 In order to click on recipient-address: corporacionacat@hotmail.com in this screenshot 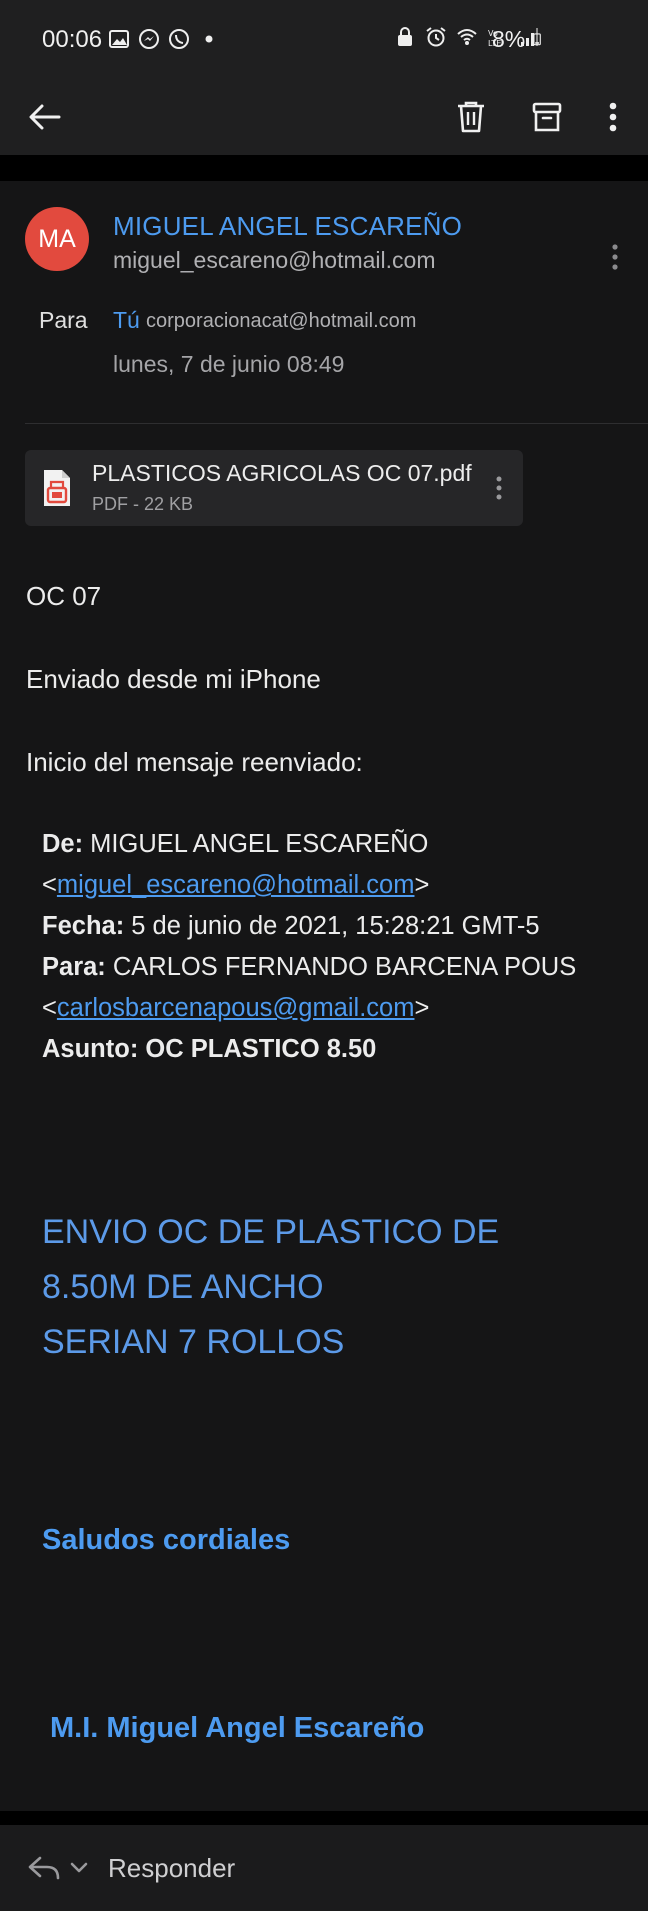, I will do `click(281, 321)`.